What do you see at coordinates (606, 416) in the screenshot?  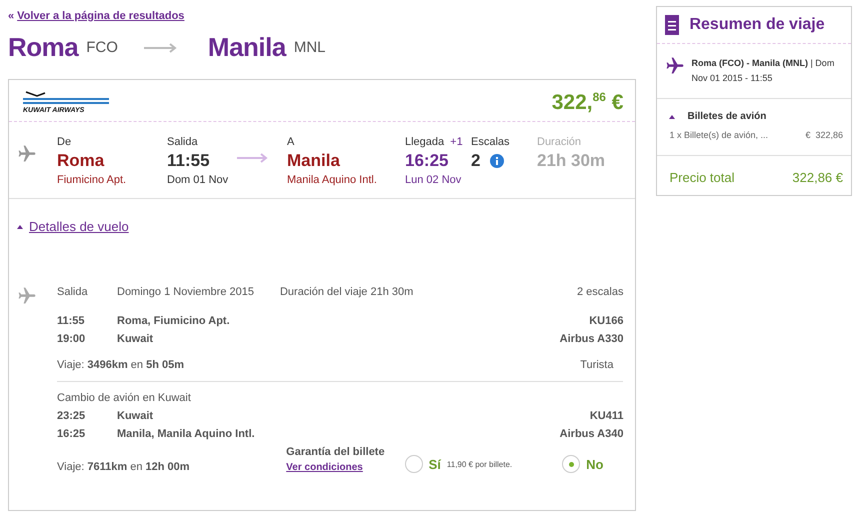 I see `segment-info: KU411` at bounding box center [606, 416].